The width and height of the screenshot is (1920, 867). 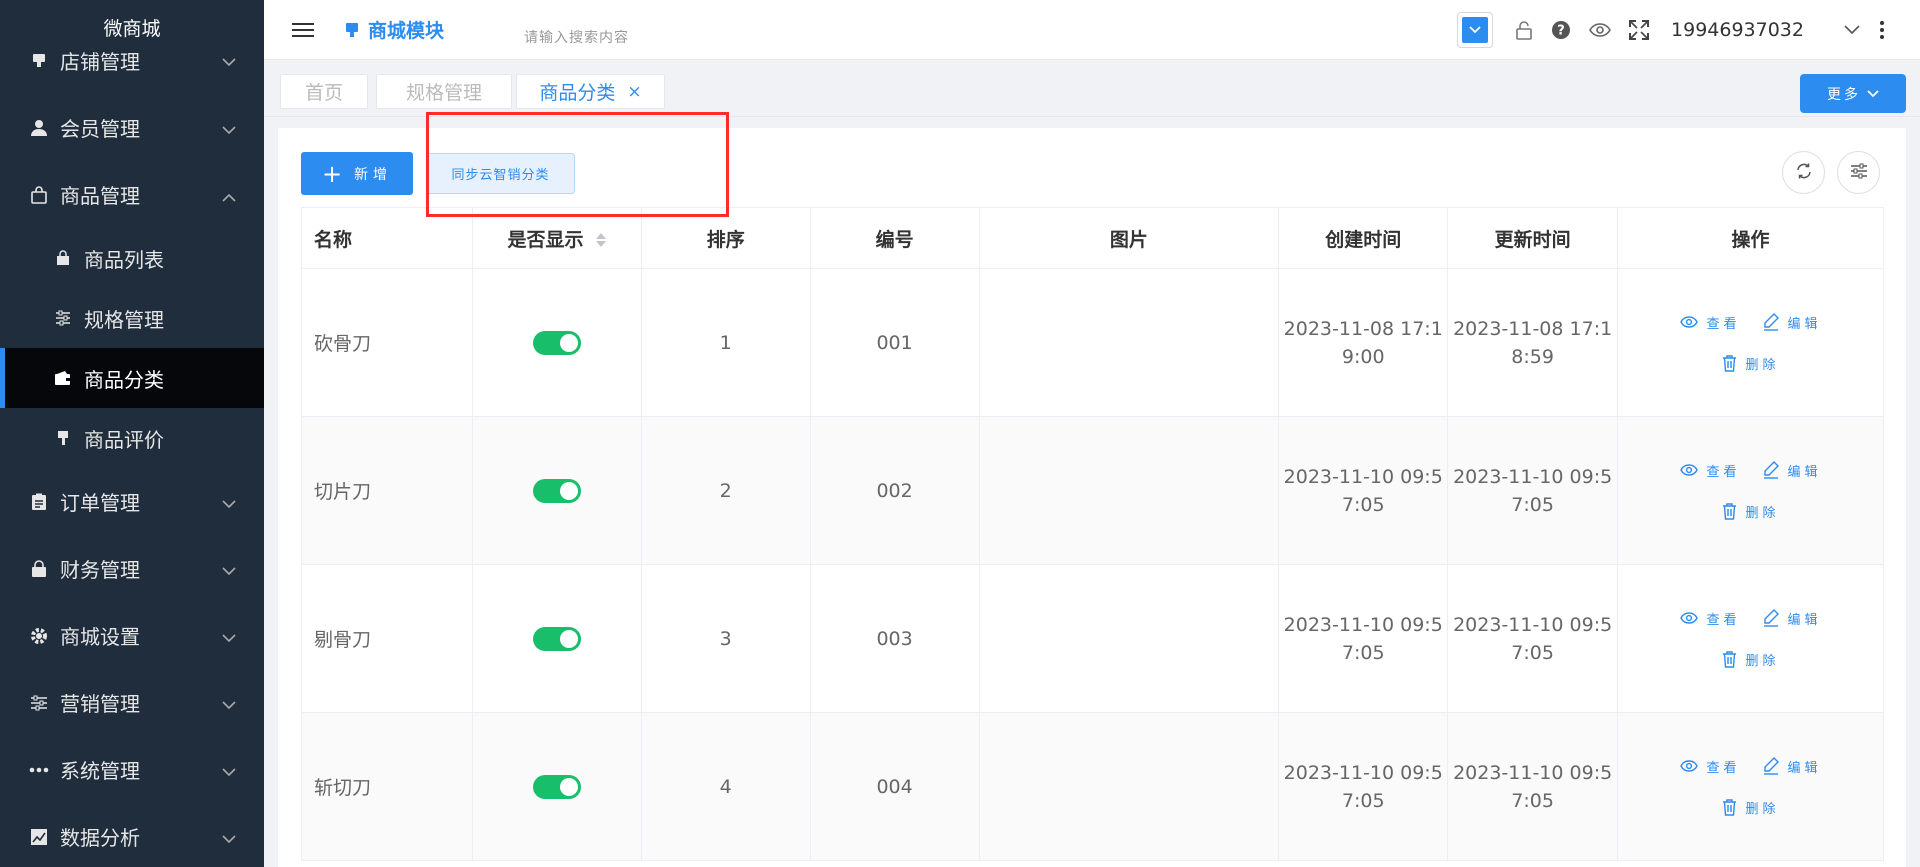 I want to click on gear-icon, so click(x=39, y=636).